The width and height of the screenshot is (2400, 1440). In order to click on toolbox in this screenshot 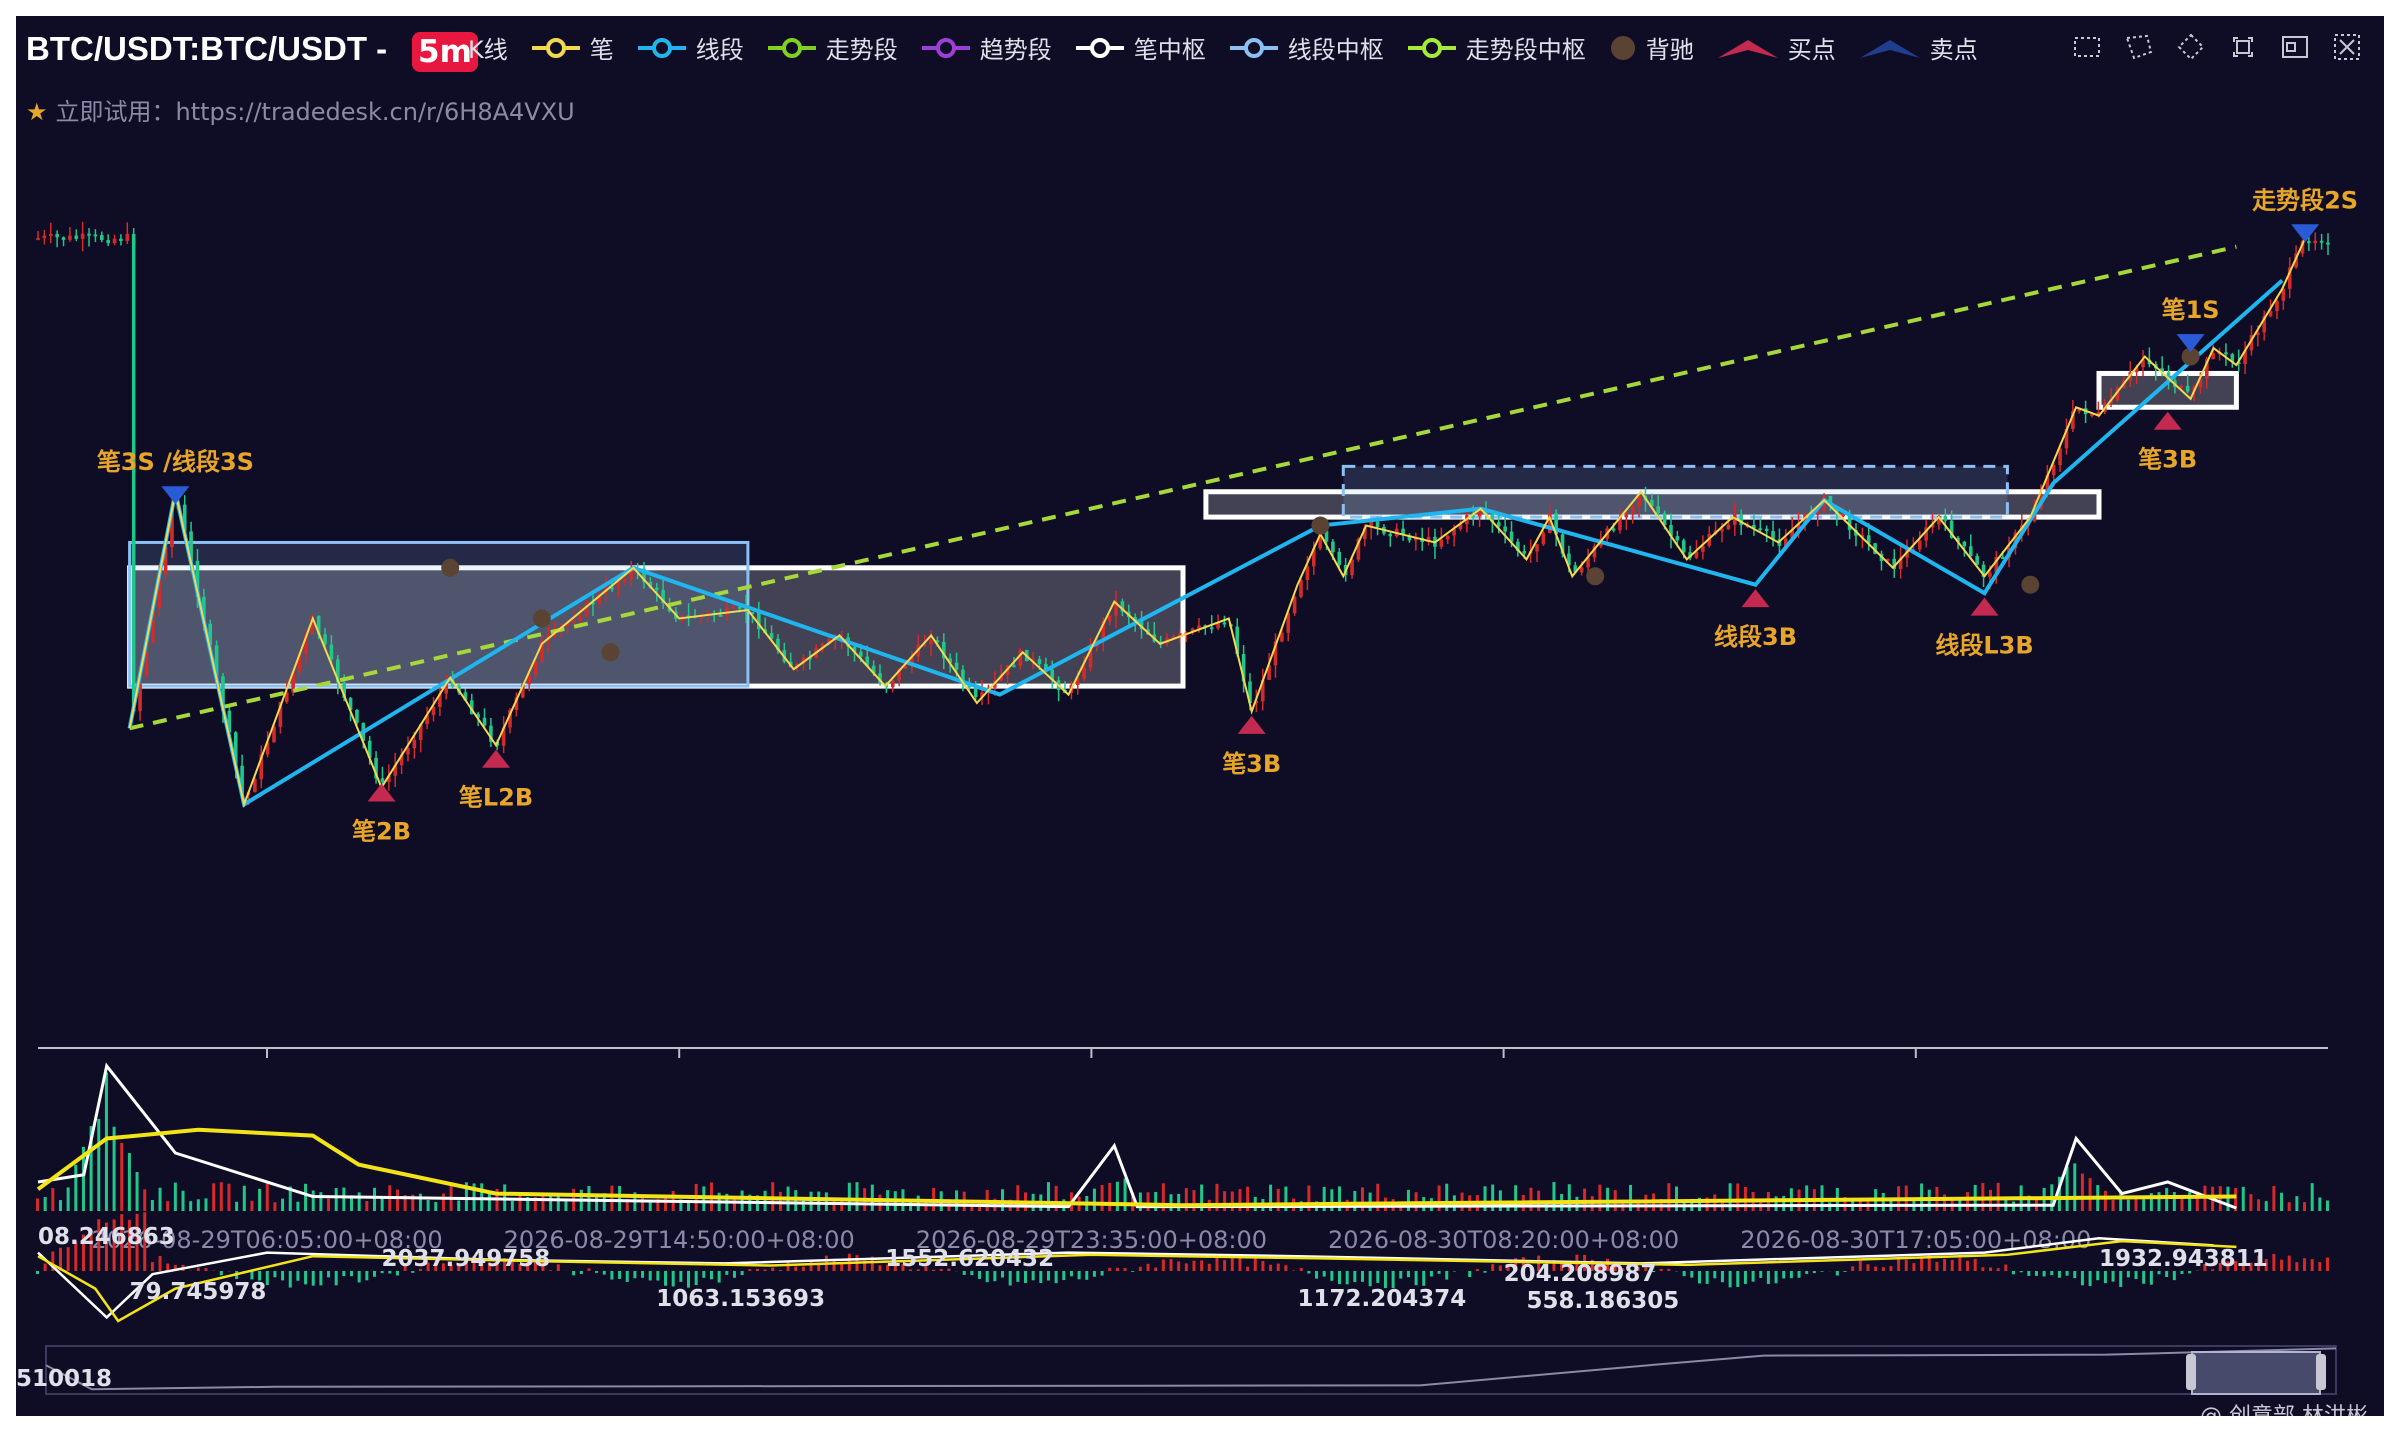, I will do `click(2217, 47)`.